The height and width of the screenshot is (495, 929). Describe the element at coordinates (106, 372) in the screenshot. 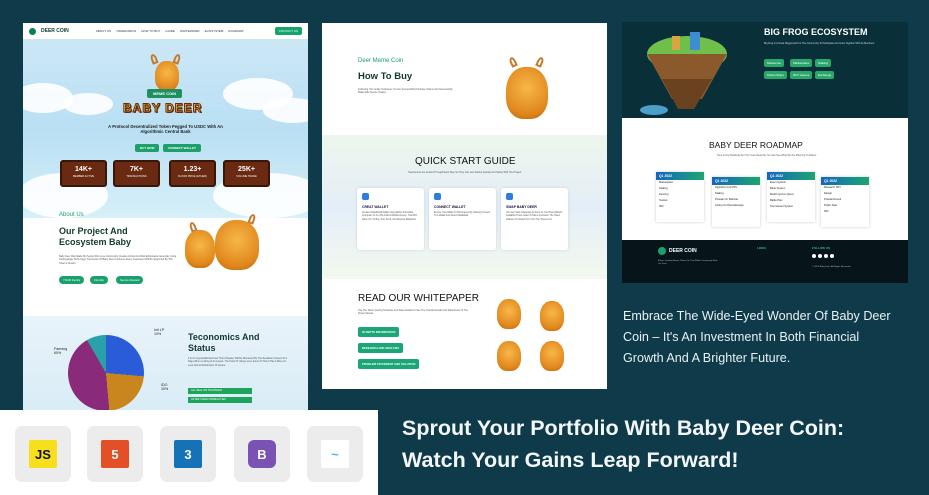

I see `tokenomics-pie-chart` at that location.